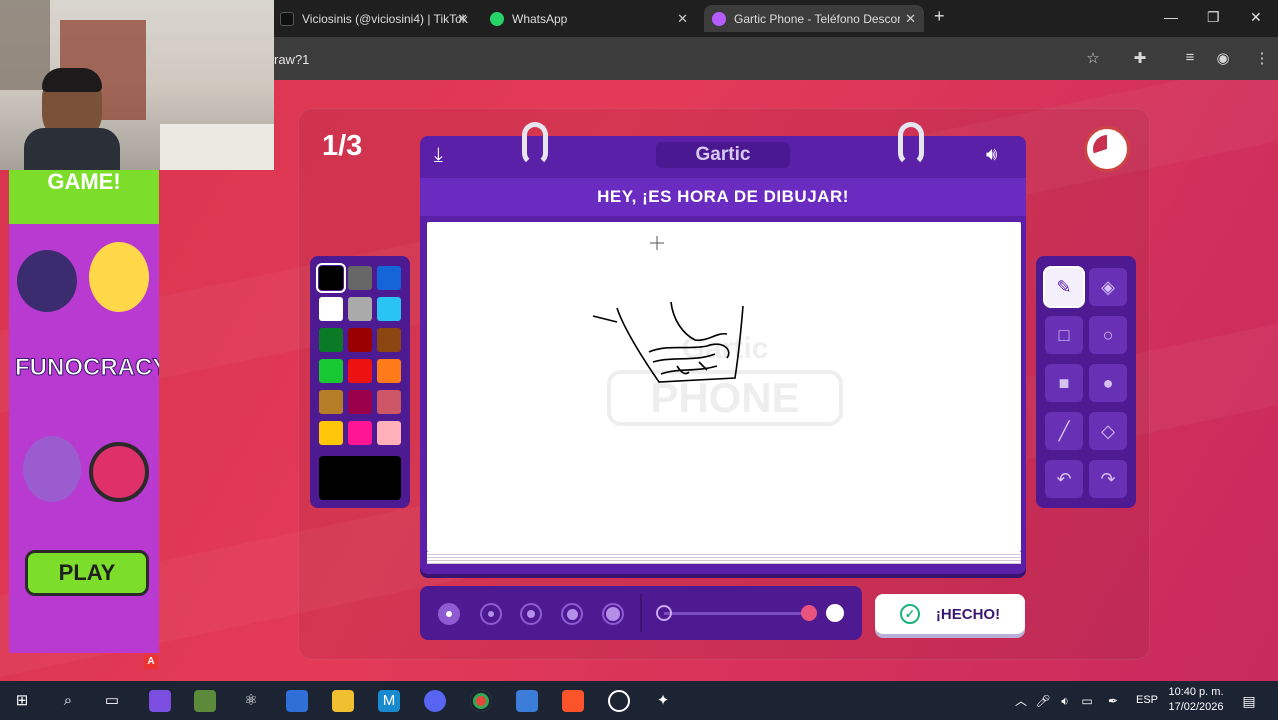  I want to click on url-field: raw?1, so click(291, 59).